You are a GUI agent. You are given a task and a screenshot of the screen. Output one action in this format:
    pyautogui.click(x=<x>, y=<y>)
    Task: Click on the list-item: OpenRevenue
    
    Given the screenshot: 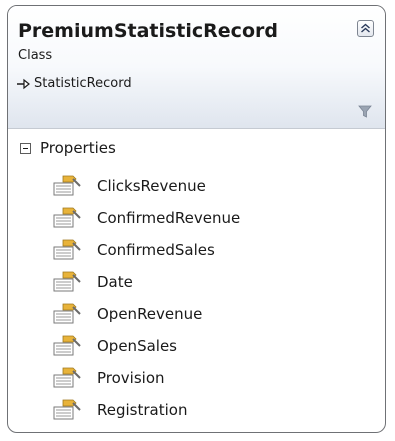 What is the action you would take?
    pyautogui.click(x=146, y=314)
    